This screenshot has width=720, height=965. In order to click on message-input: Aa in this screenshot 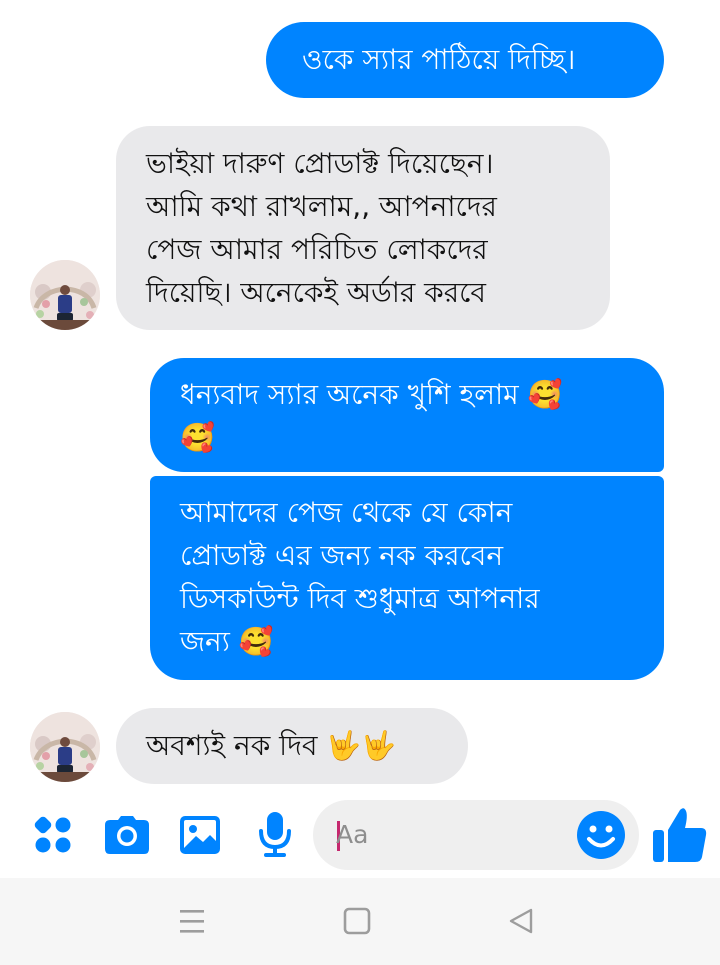, I will do `click(476, 835)`.